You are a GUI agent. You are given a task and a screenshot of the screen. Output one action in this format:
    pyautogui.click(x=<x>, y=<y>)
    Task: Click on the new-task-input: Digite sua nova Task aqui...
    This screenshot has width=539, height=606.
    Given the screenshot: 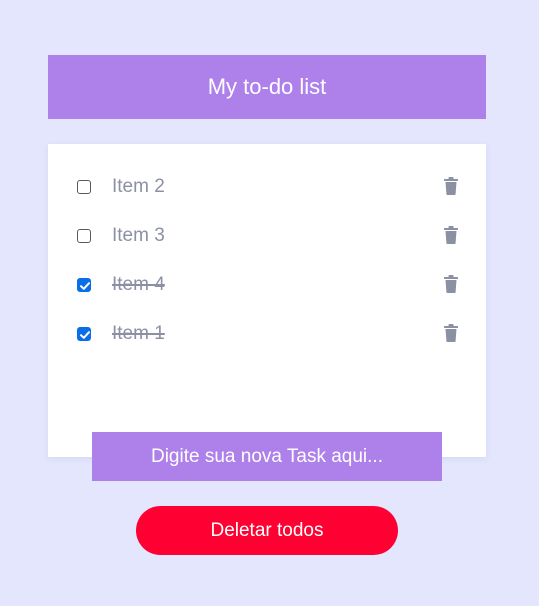 What is the action you would take?
    pyautogui.click(x=267, y=456)
    